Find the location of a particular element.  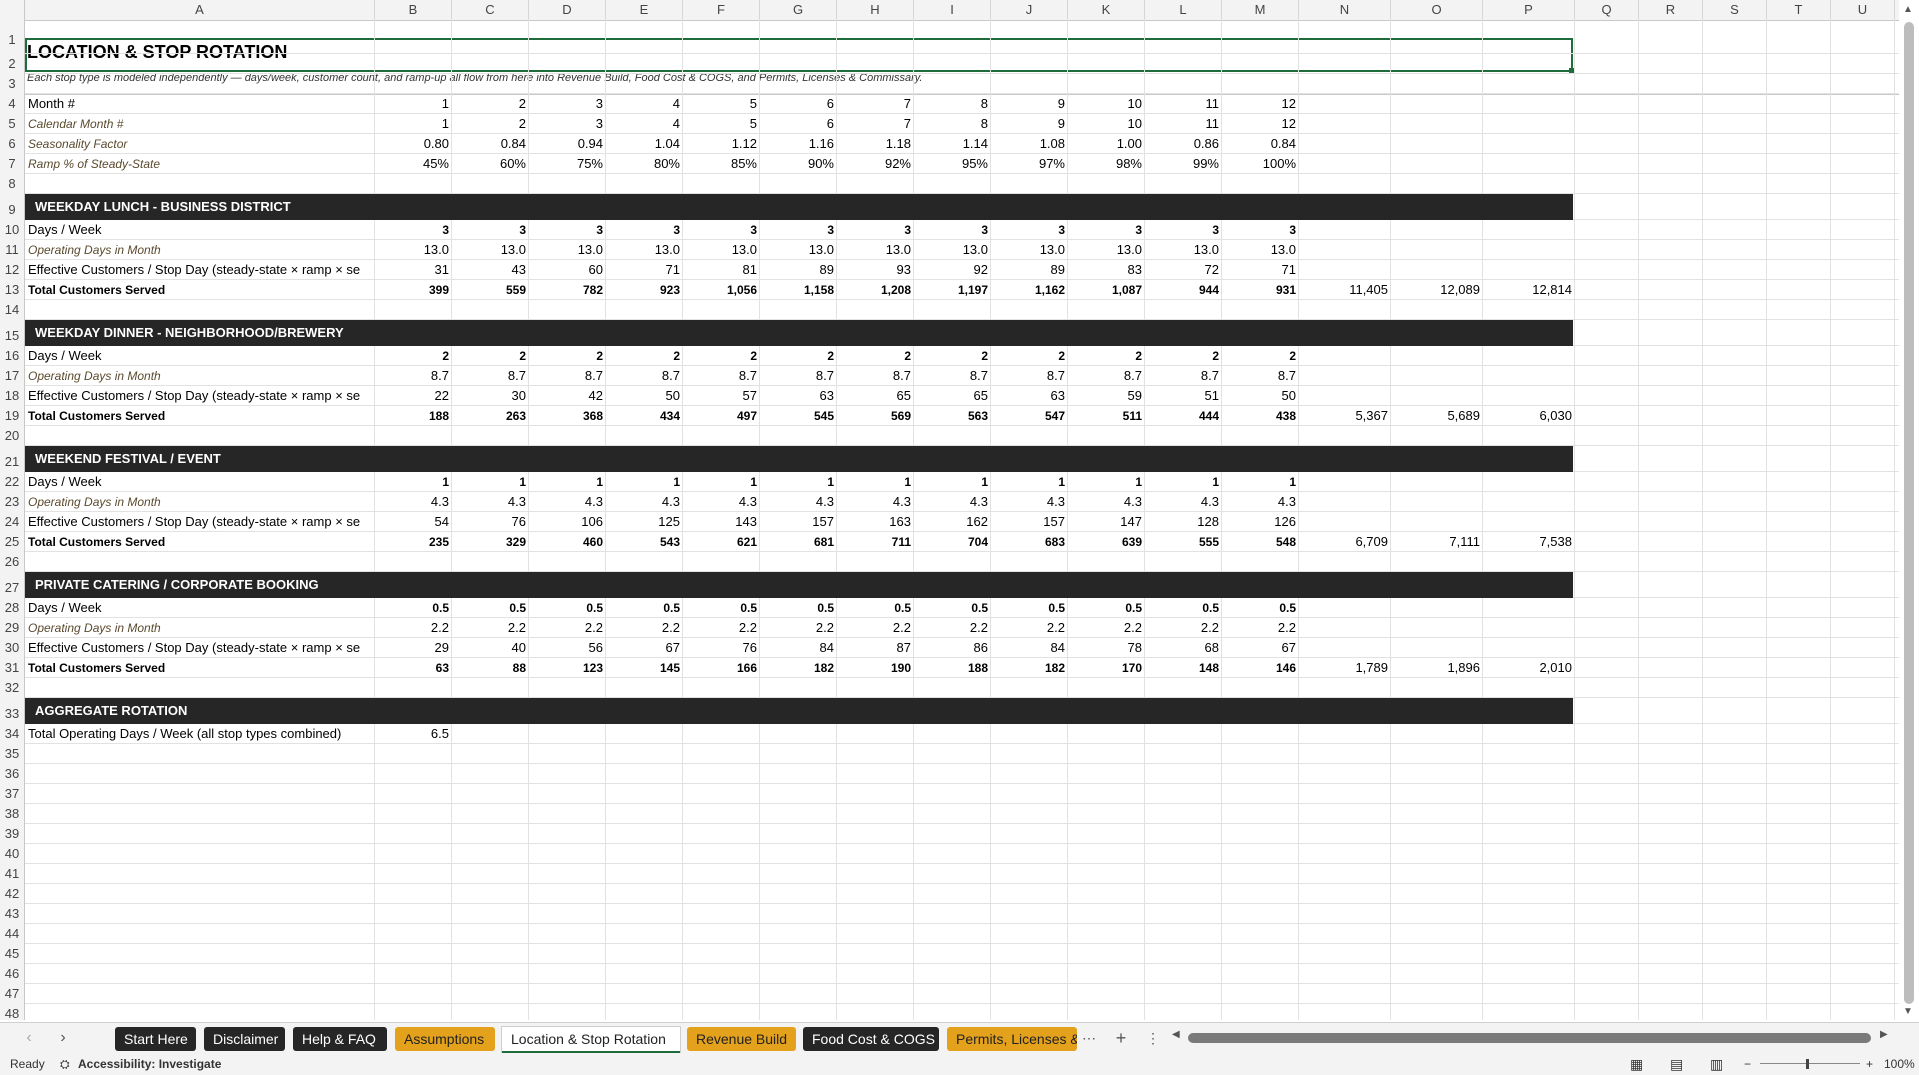

seasonality-factor-cell: 1.16 is located at coordinates (798, 144).